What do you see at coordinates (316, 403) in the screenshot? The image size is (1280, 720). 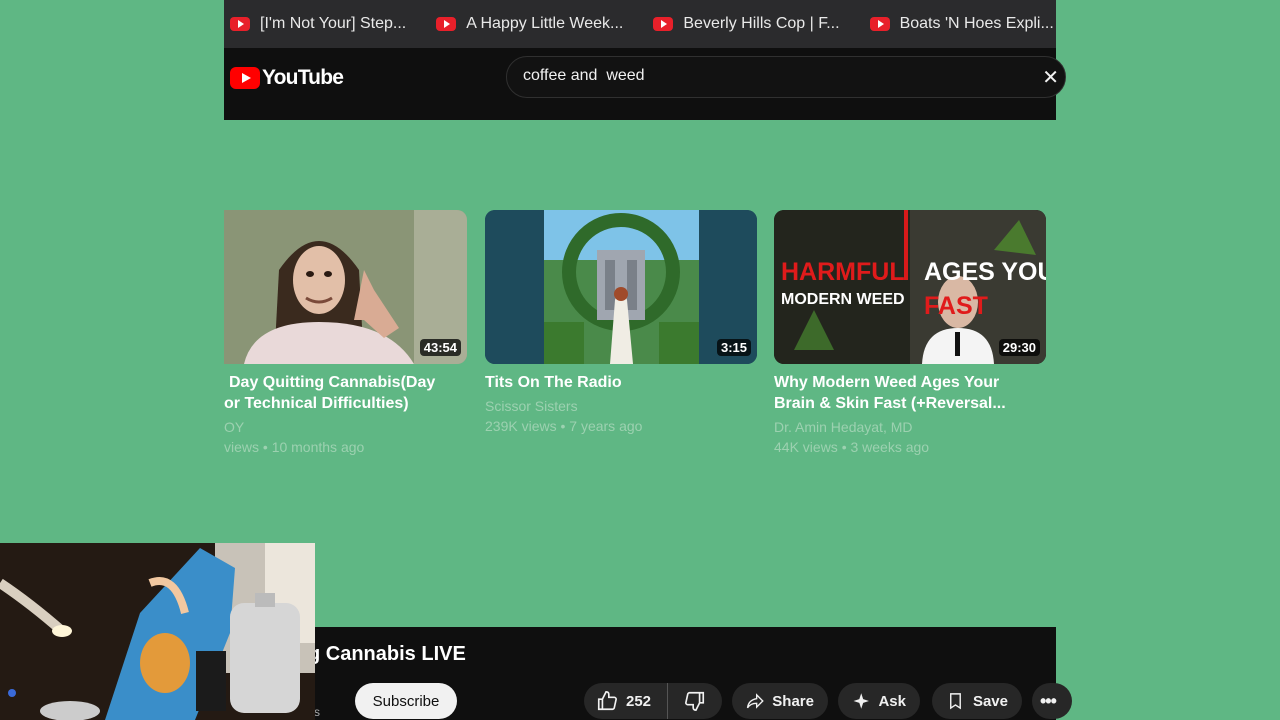 I see `video-title-line: or Technical Difficulties)` at bounding box center [316, 403].